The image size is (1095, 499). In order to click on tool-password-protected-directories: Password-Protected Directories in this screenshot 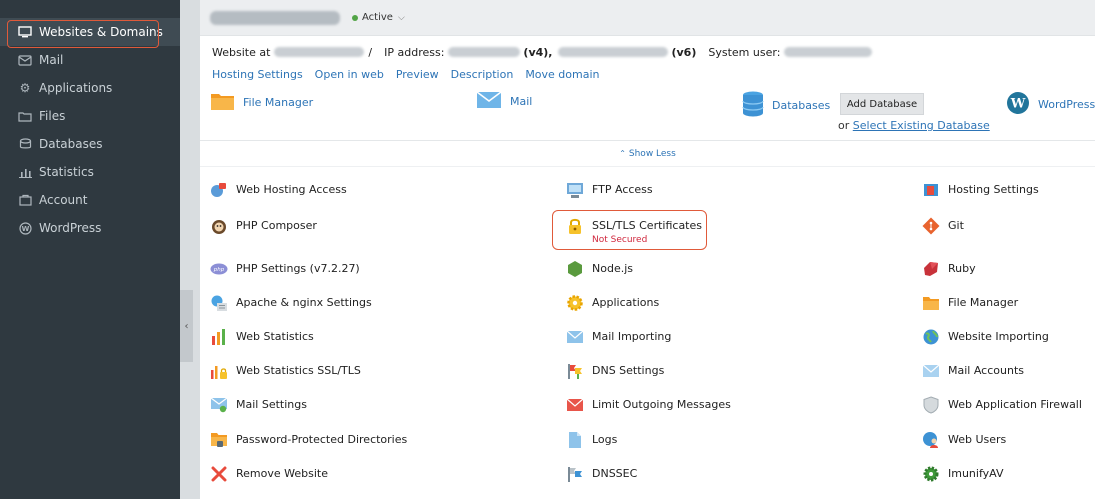, I will do `click(308, 440)`.